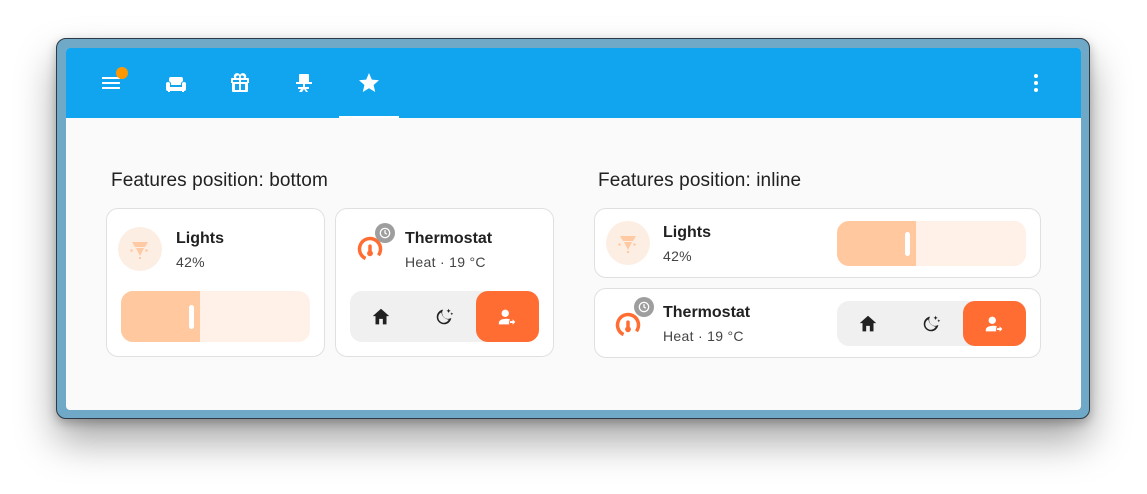 The height and width of the screenshot is (494, 1147). I want to click on lights-card-inline: Lights 42%, so click(817, 243).